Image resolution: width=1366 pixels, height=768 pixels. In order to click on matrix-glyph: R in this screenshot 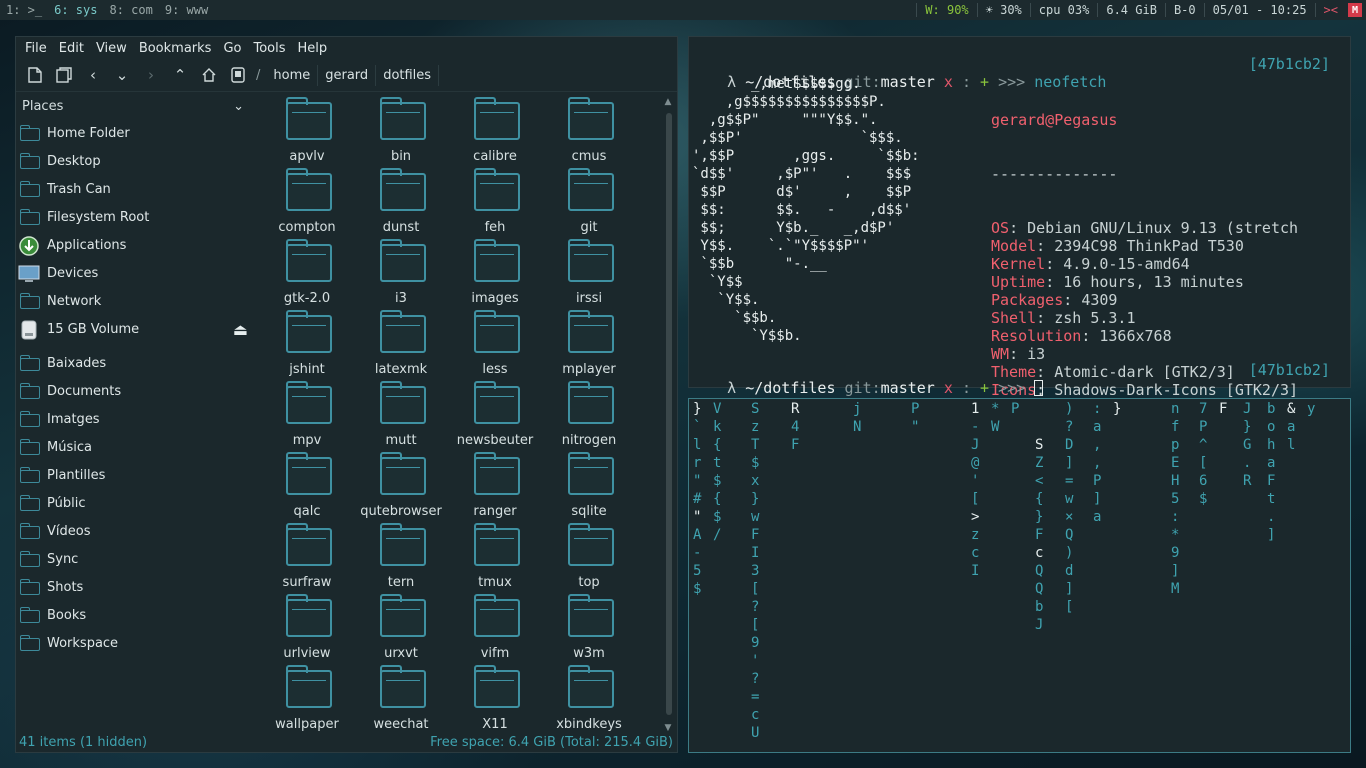, I will do `click(795, 409)`.